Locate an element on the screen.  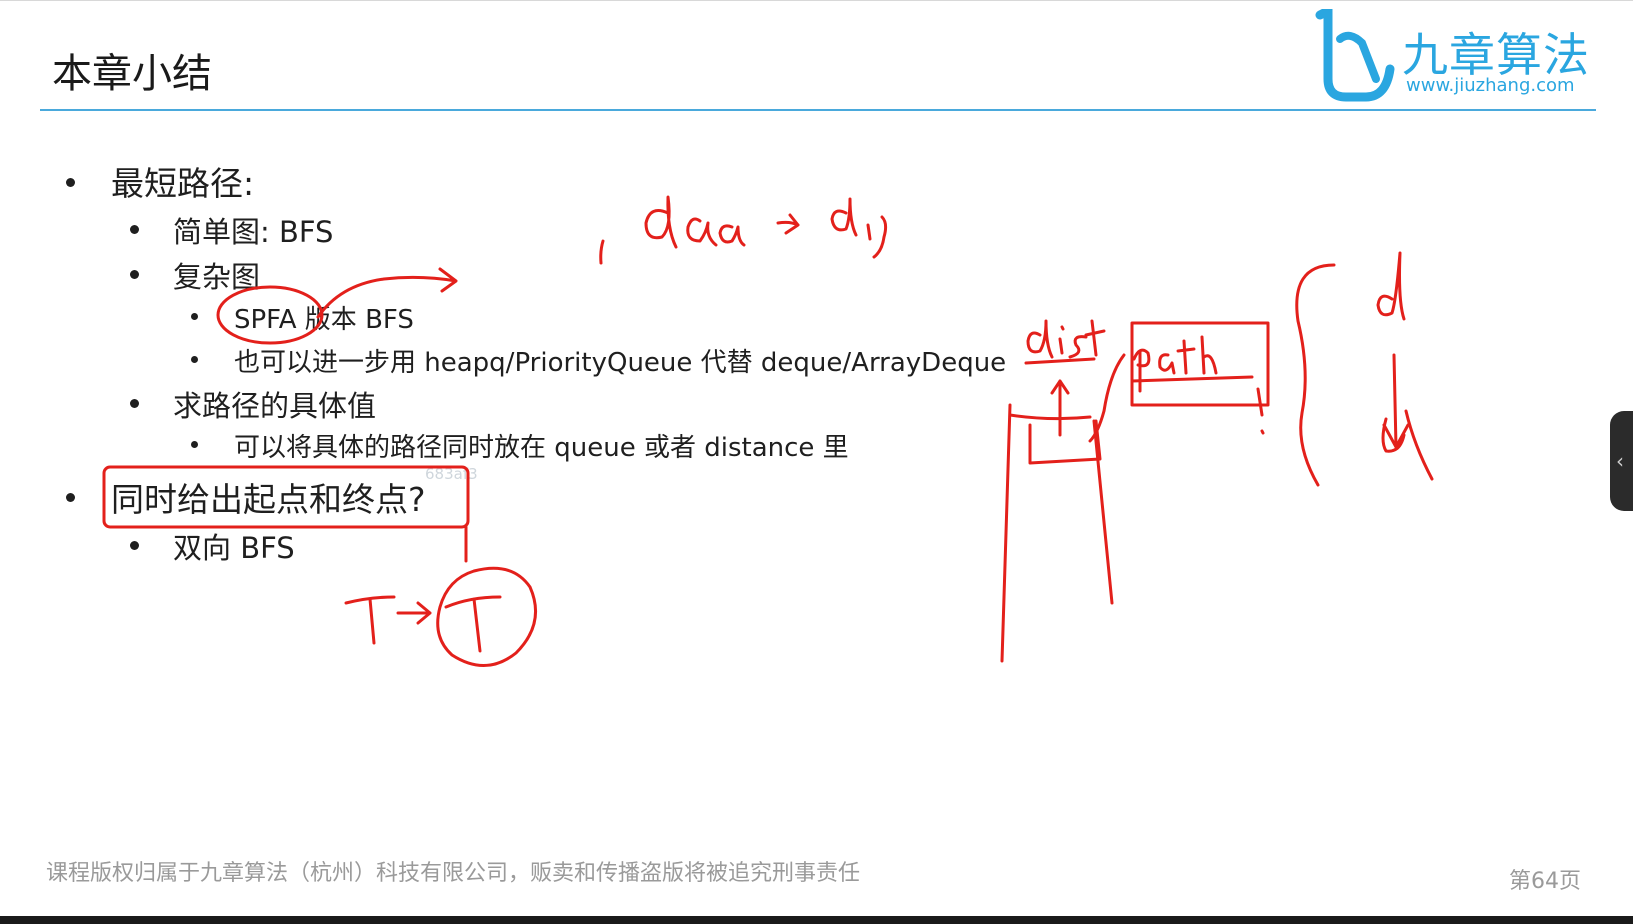
slide-title: 本章小结 is located at coordinates (132, 74).